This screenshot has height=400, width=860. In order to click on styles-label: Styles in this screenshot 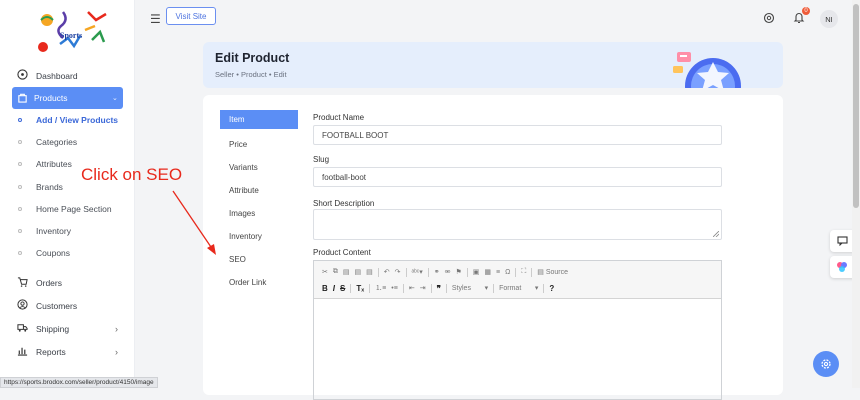, I will do `click(461, 288)`.